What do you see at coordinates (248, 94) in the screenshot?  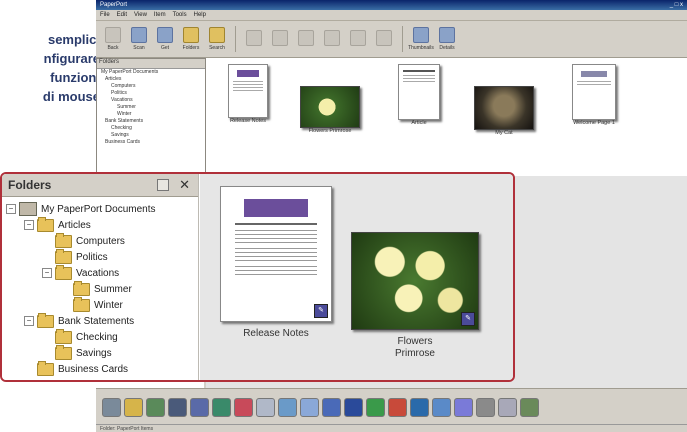 I see `thumbnail-item: Release Notes` at bounding box center [248, 94].